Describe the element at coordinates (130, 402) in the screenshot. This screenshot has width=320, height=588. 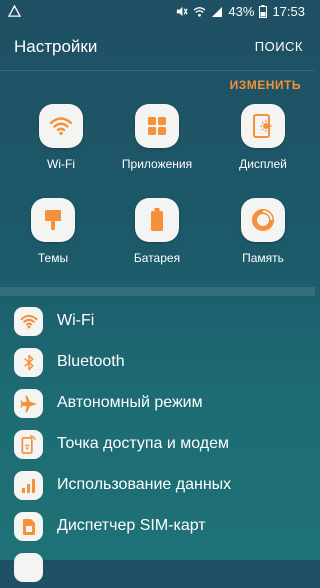
I see `list-item-label: Автономный режим` at that location.